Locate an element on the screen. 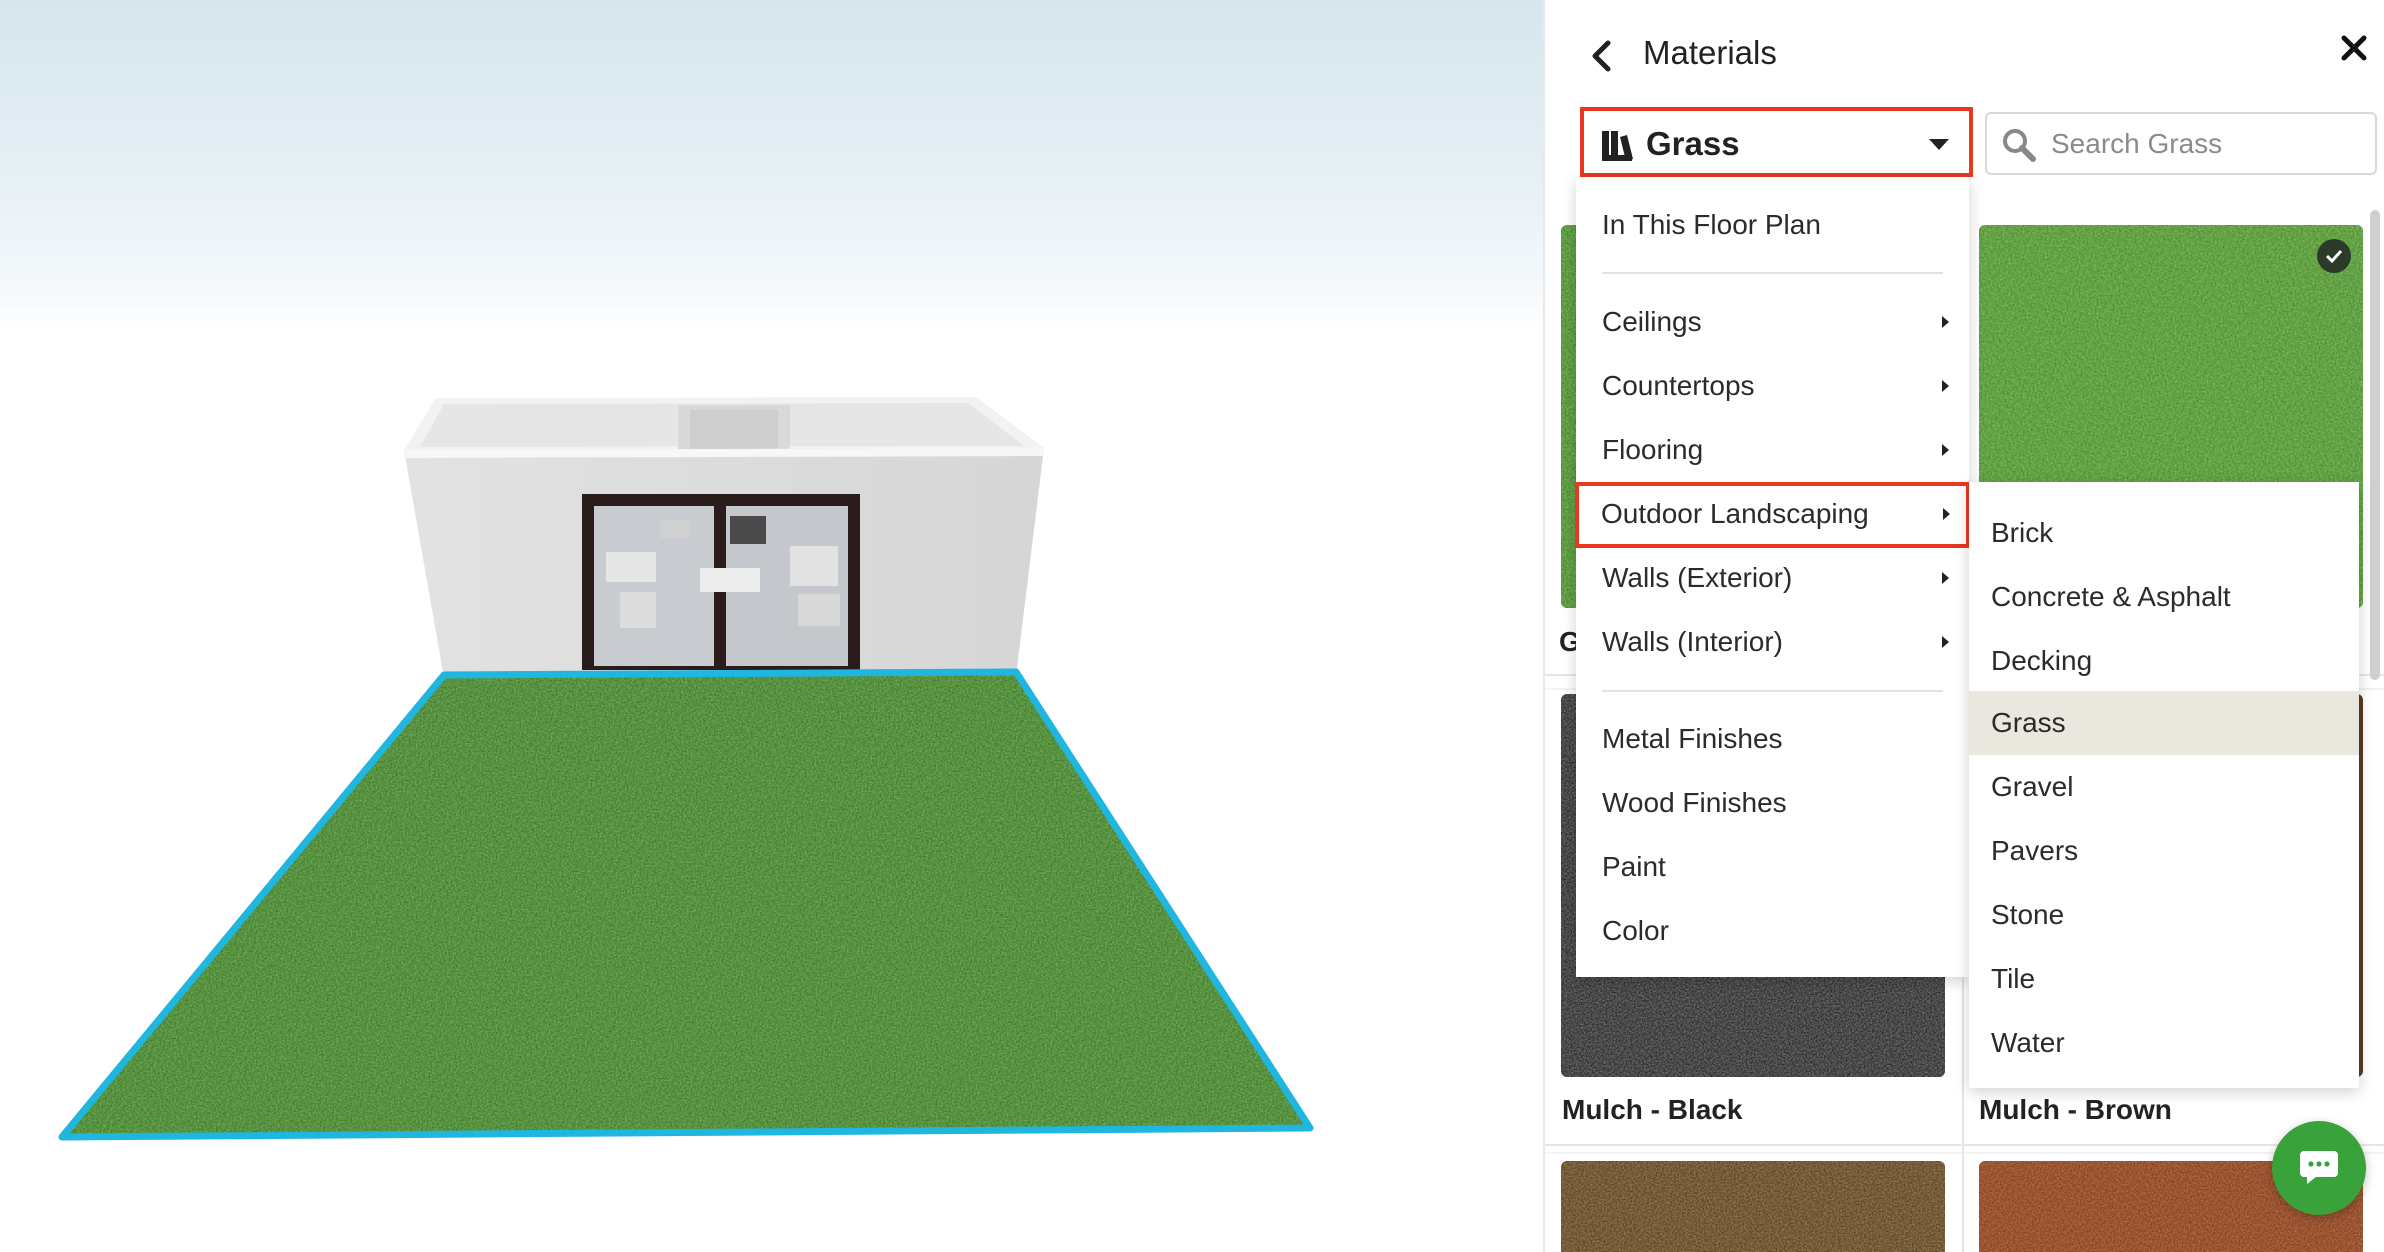 This screenshot has height=1252, width=2384. menu-item-label: Walls (Exterior) is located at coordinates (1697, 577).